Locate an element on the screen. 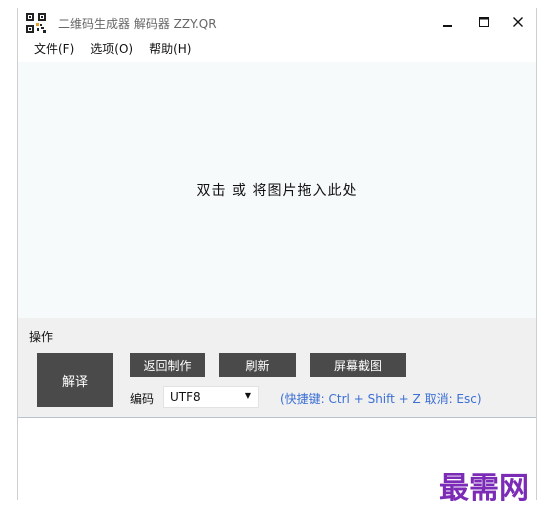 Image resolution: width=551 pixels, height=514 pixels. close-icon is located at coordinates (518, 22).